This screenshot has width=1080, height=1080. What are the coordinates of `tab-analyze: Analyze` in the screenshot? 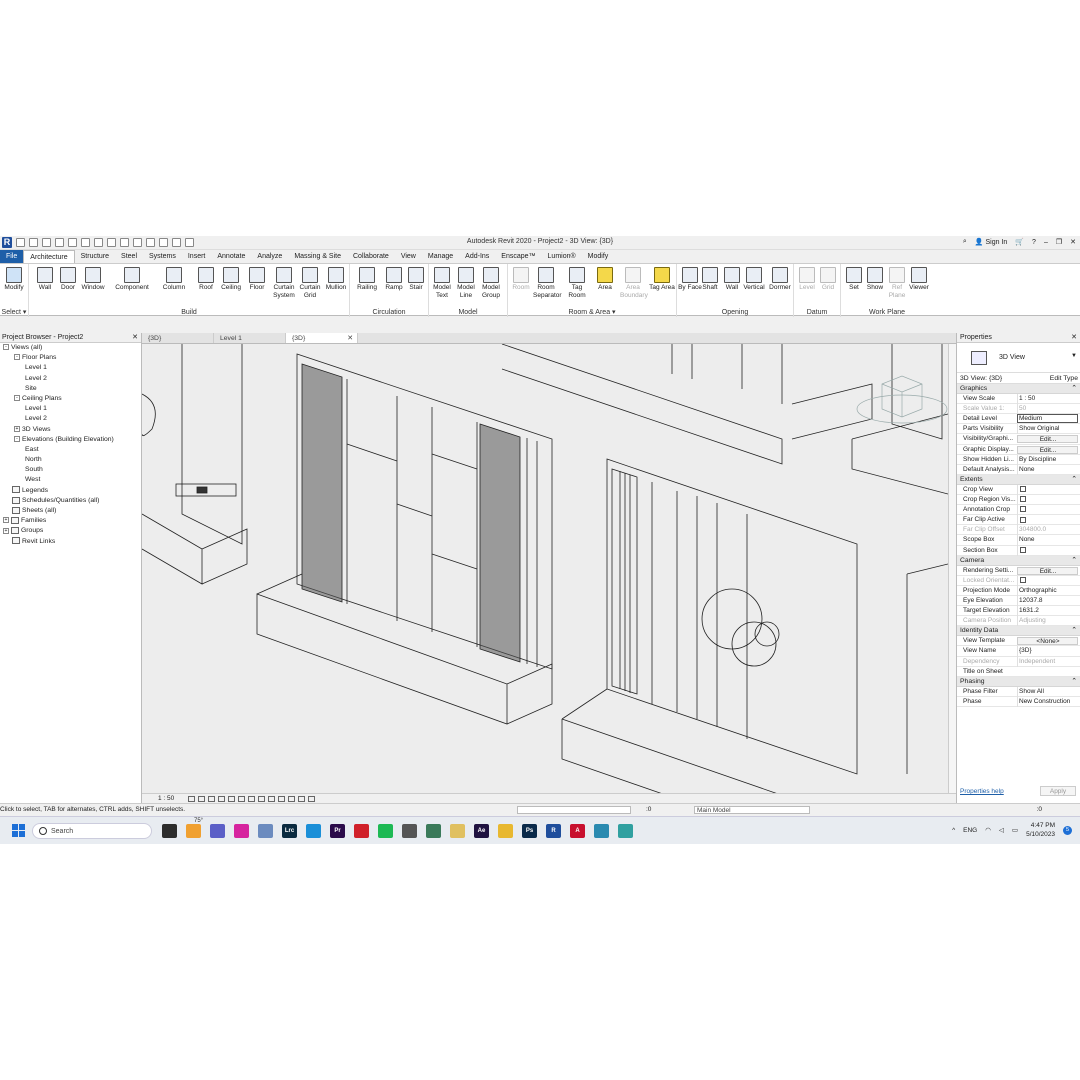 It's located at (269, 256).